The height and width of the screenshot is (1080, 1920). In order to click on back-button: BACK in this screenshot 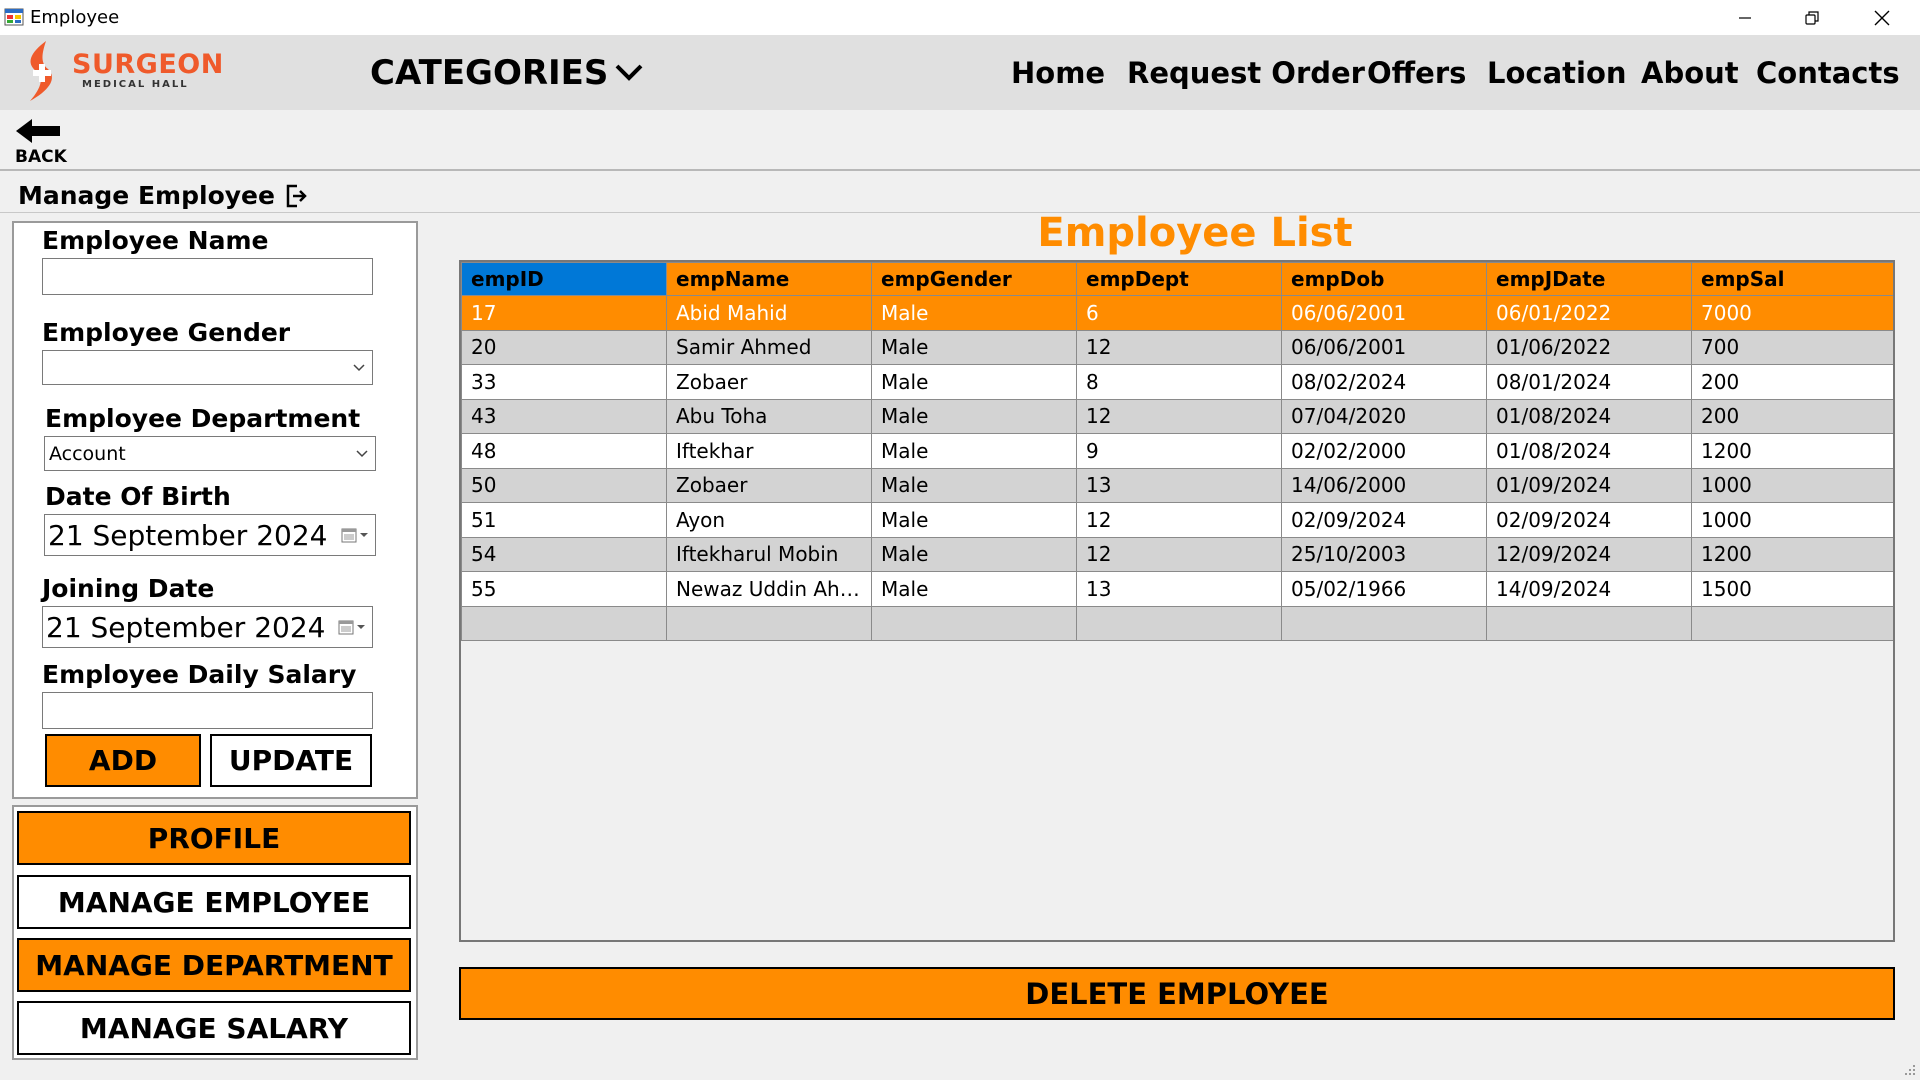, I will do `click(40, 142)`.